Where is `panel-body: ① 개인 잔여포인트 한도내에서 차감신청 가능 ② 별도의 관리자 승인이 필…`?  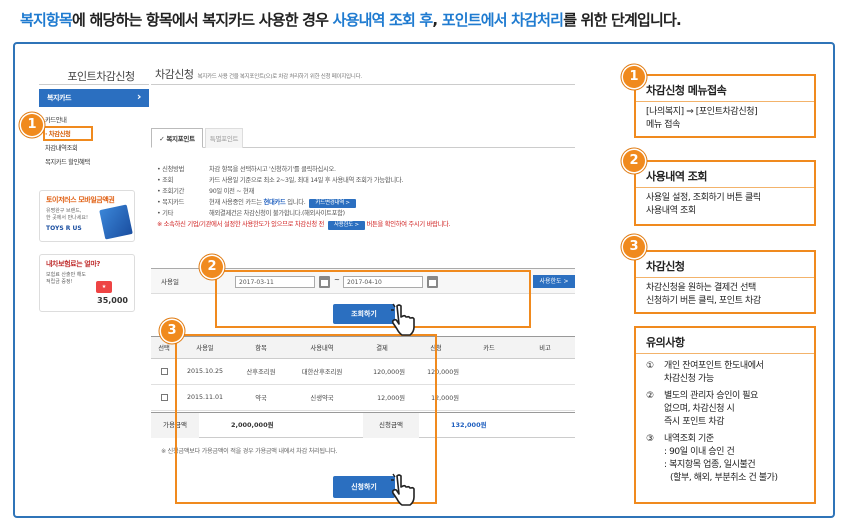 panel-body: ① 개인 잔여포인트 한도내에서 차감신청 가능 ② 별도의 관리자 승인이 필… is located at coordinates (725, 421).